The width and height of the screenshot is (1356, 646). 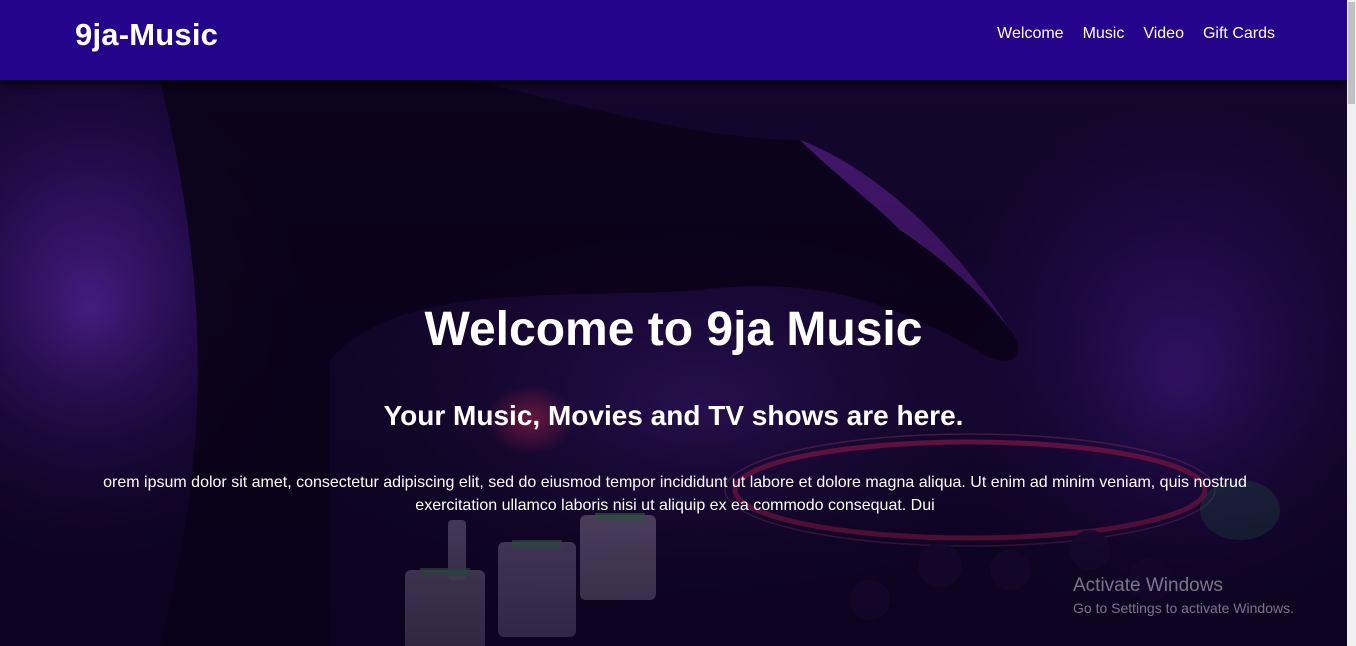 I want to click on scrollbar-thumb, so click(x=1351, y=53).